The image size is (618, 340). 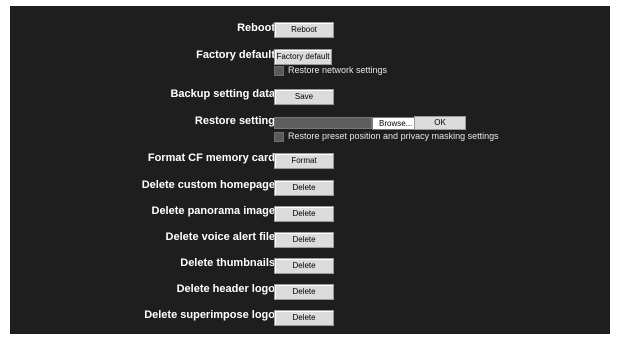 I want to click on restore-network-checkbox-row: Restore network settings, so click(x=330, y=70).